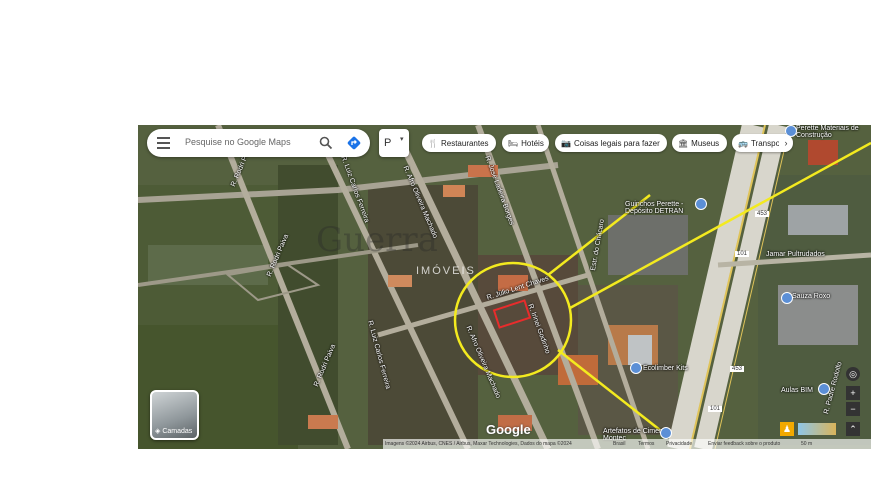 The height and width of the screenshot is (500, 889). I want to click on my-location-button: ◎, so click(853, 374).